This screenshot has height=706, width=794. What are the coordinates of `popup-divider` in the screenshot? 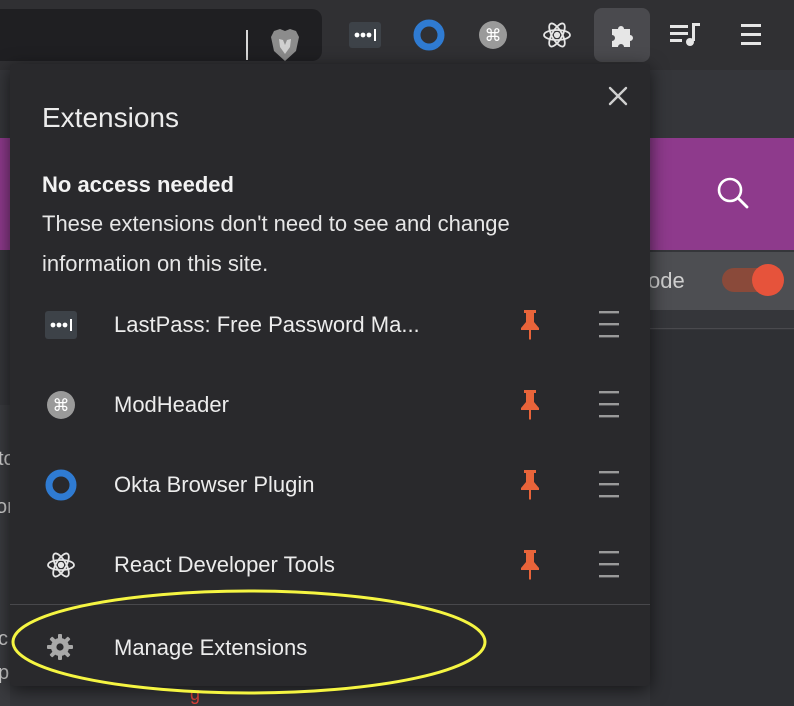 It's located at (330, 604).